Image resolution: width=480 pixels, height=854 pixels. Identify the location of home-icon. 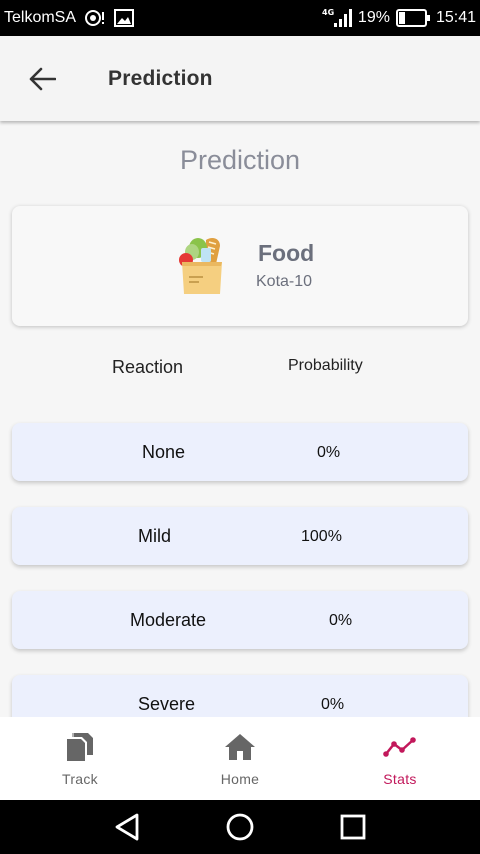
(240, 747).